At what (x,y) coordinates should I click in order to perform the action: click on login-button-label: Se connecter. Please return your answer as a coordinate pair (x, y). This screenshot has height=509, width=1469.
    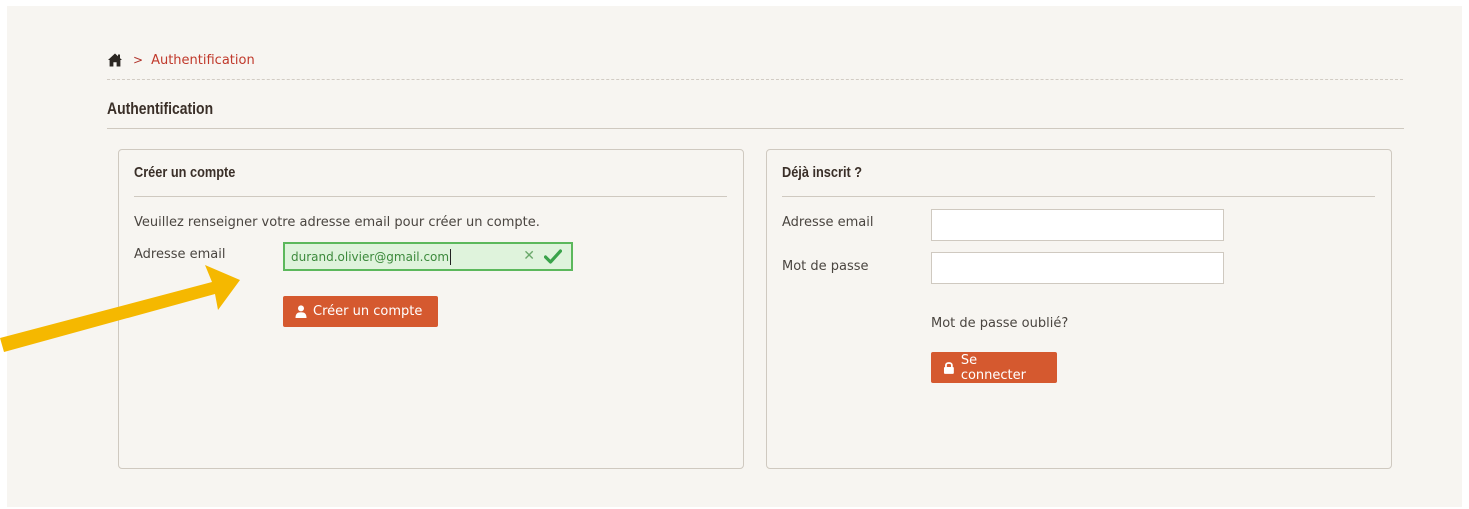
    Looking at the image, I should click on (993, 367).